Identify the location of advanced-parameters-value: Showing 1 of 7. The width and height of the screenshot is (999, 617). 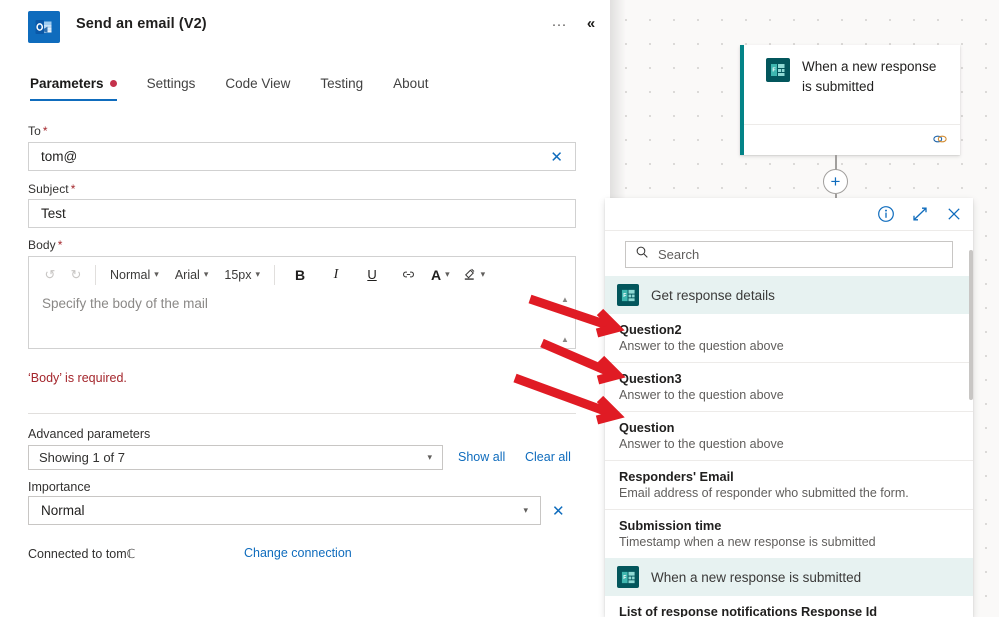
(82, 457).